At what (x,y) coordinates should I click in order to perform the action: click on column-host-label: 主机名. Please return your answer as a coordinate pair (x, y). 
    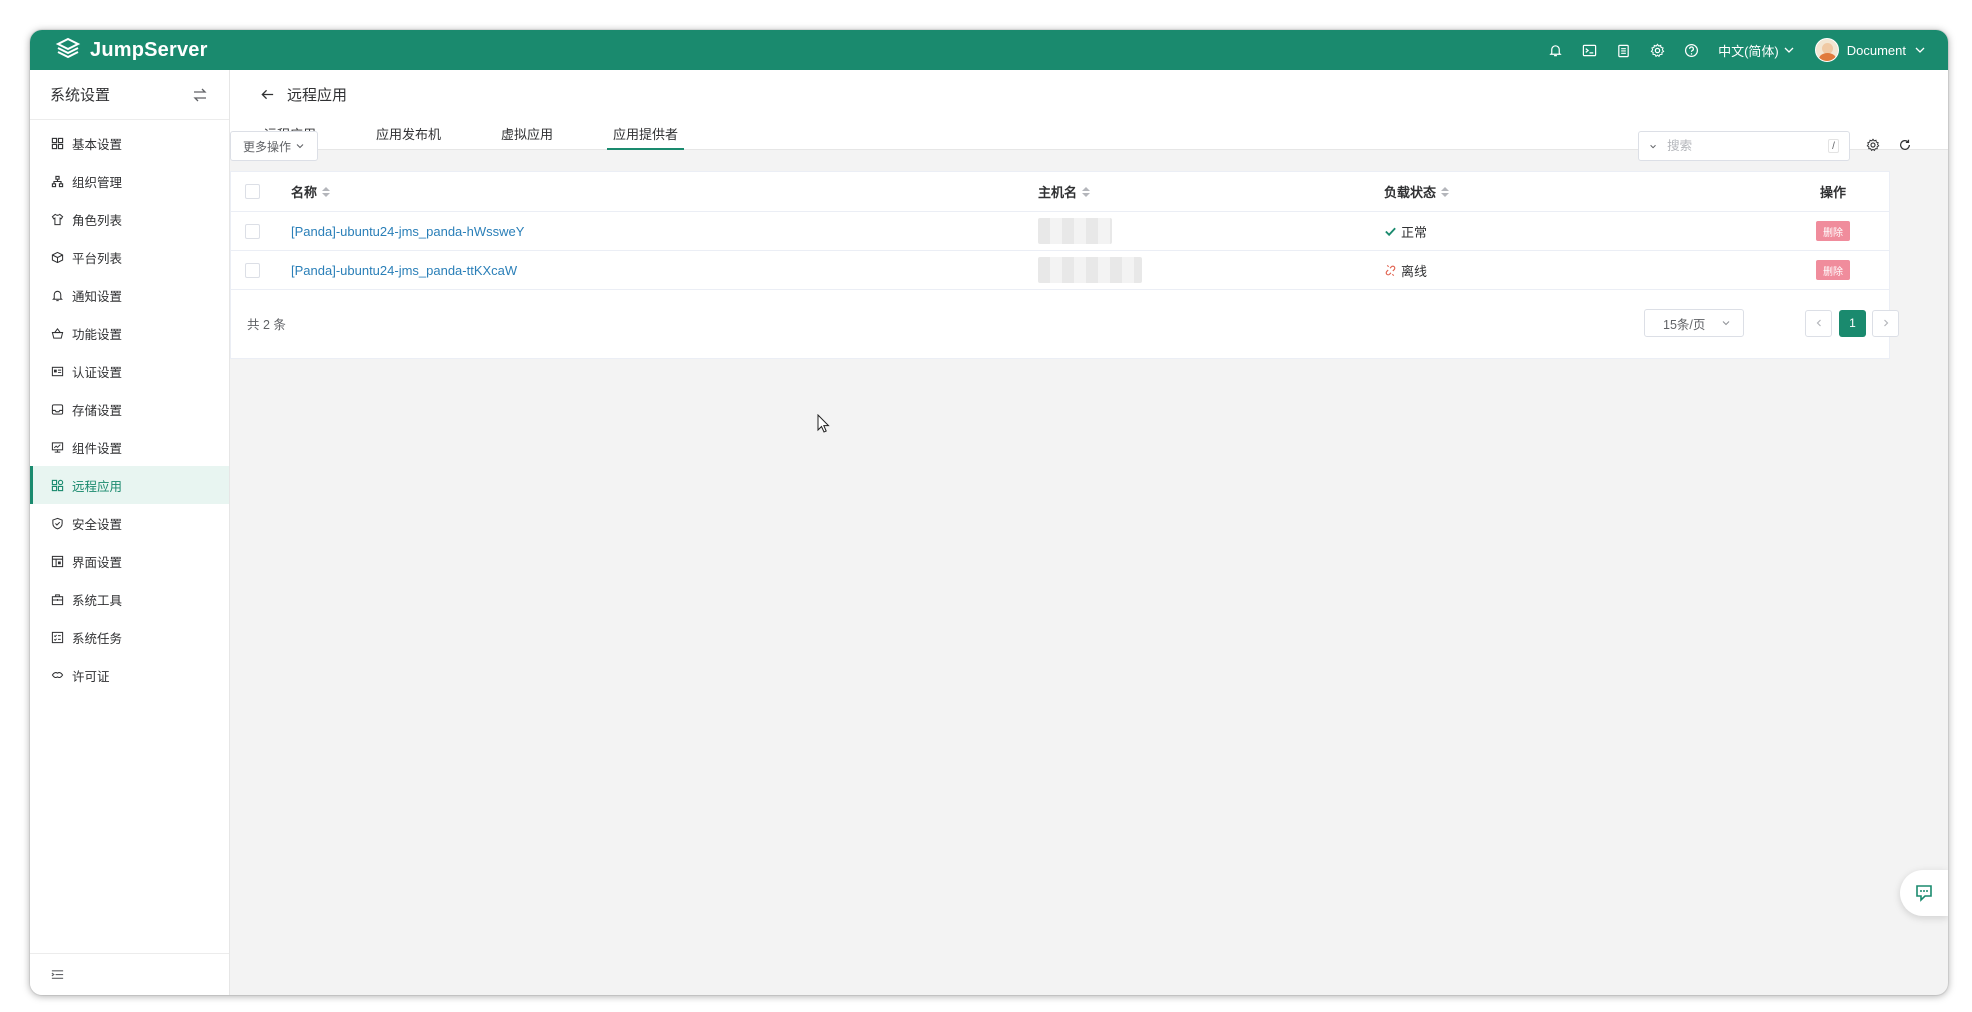
    Looking at the image, I should click on (1058, 192).